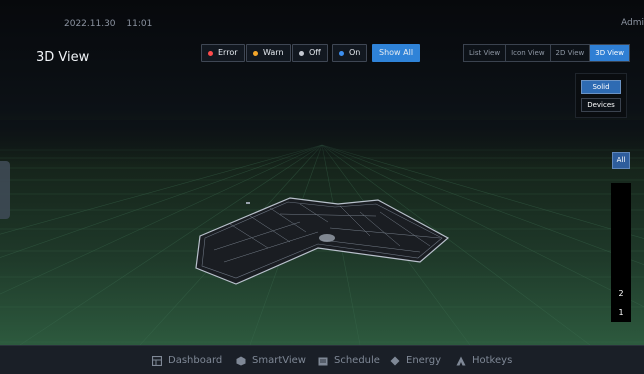 This screenshot has height=374, width=644. What do you see at coordinates (315, 52) in the screenshot?
I see `filter-label: Off` at bounding box center [315, 52].